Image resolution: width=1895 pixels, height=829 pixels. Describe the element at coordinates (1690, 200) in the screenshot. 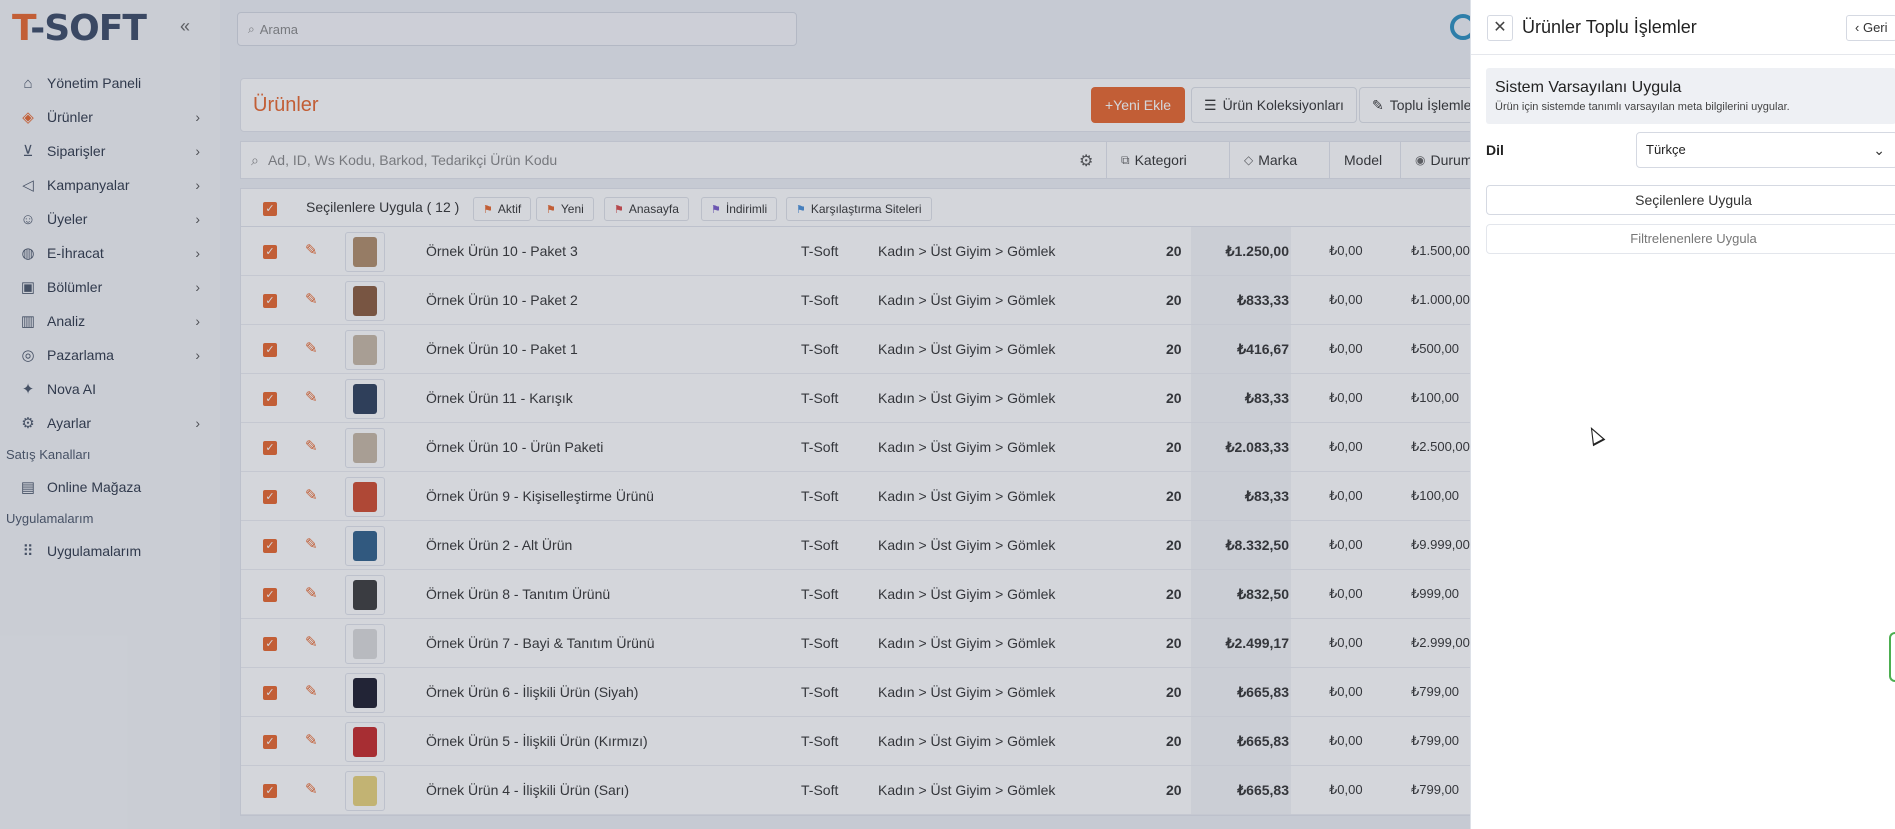

I see `apply-selected-button: Seçilenlere Uygula` at that location.